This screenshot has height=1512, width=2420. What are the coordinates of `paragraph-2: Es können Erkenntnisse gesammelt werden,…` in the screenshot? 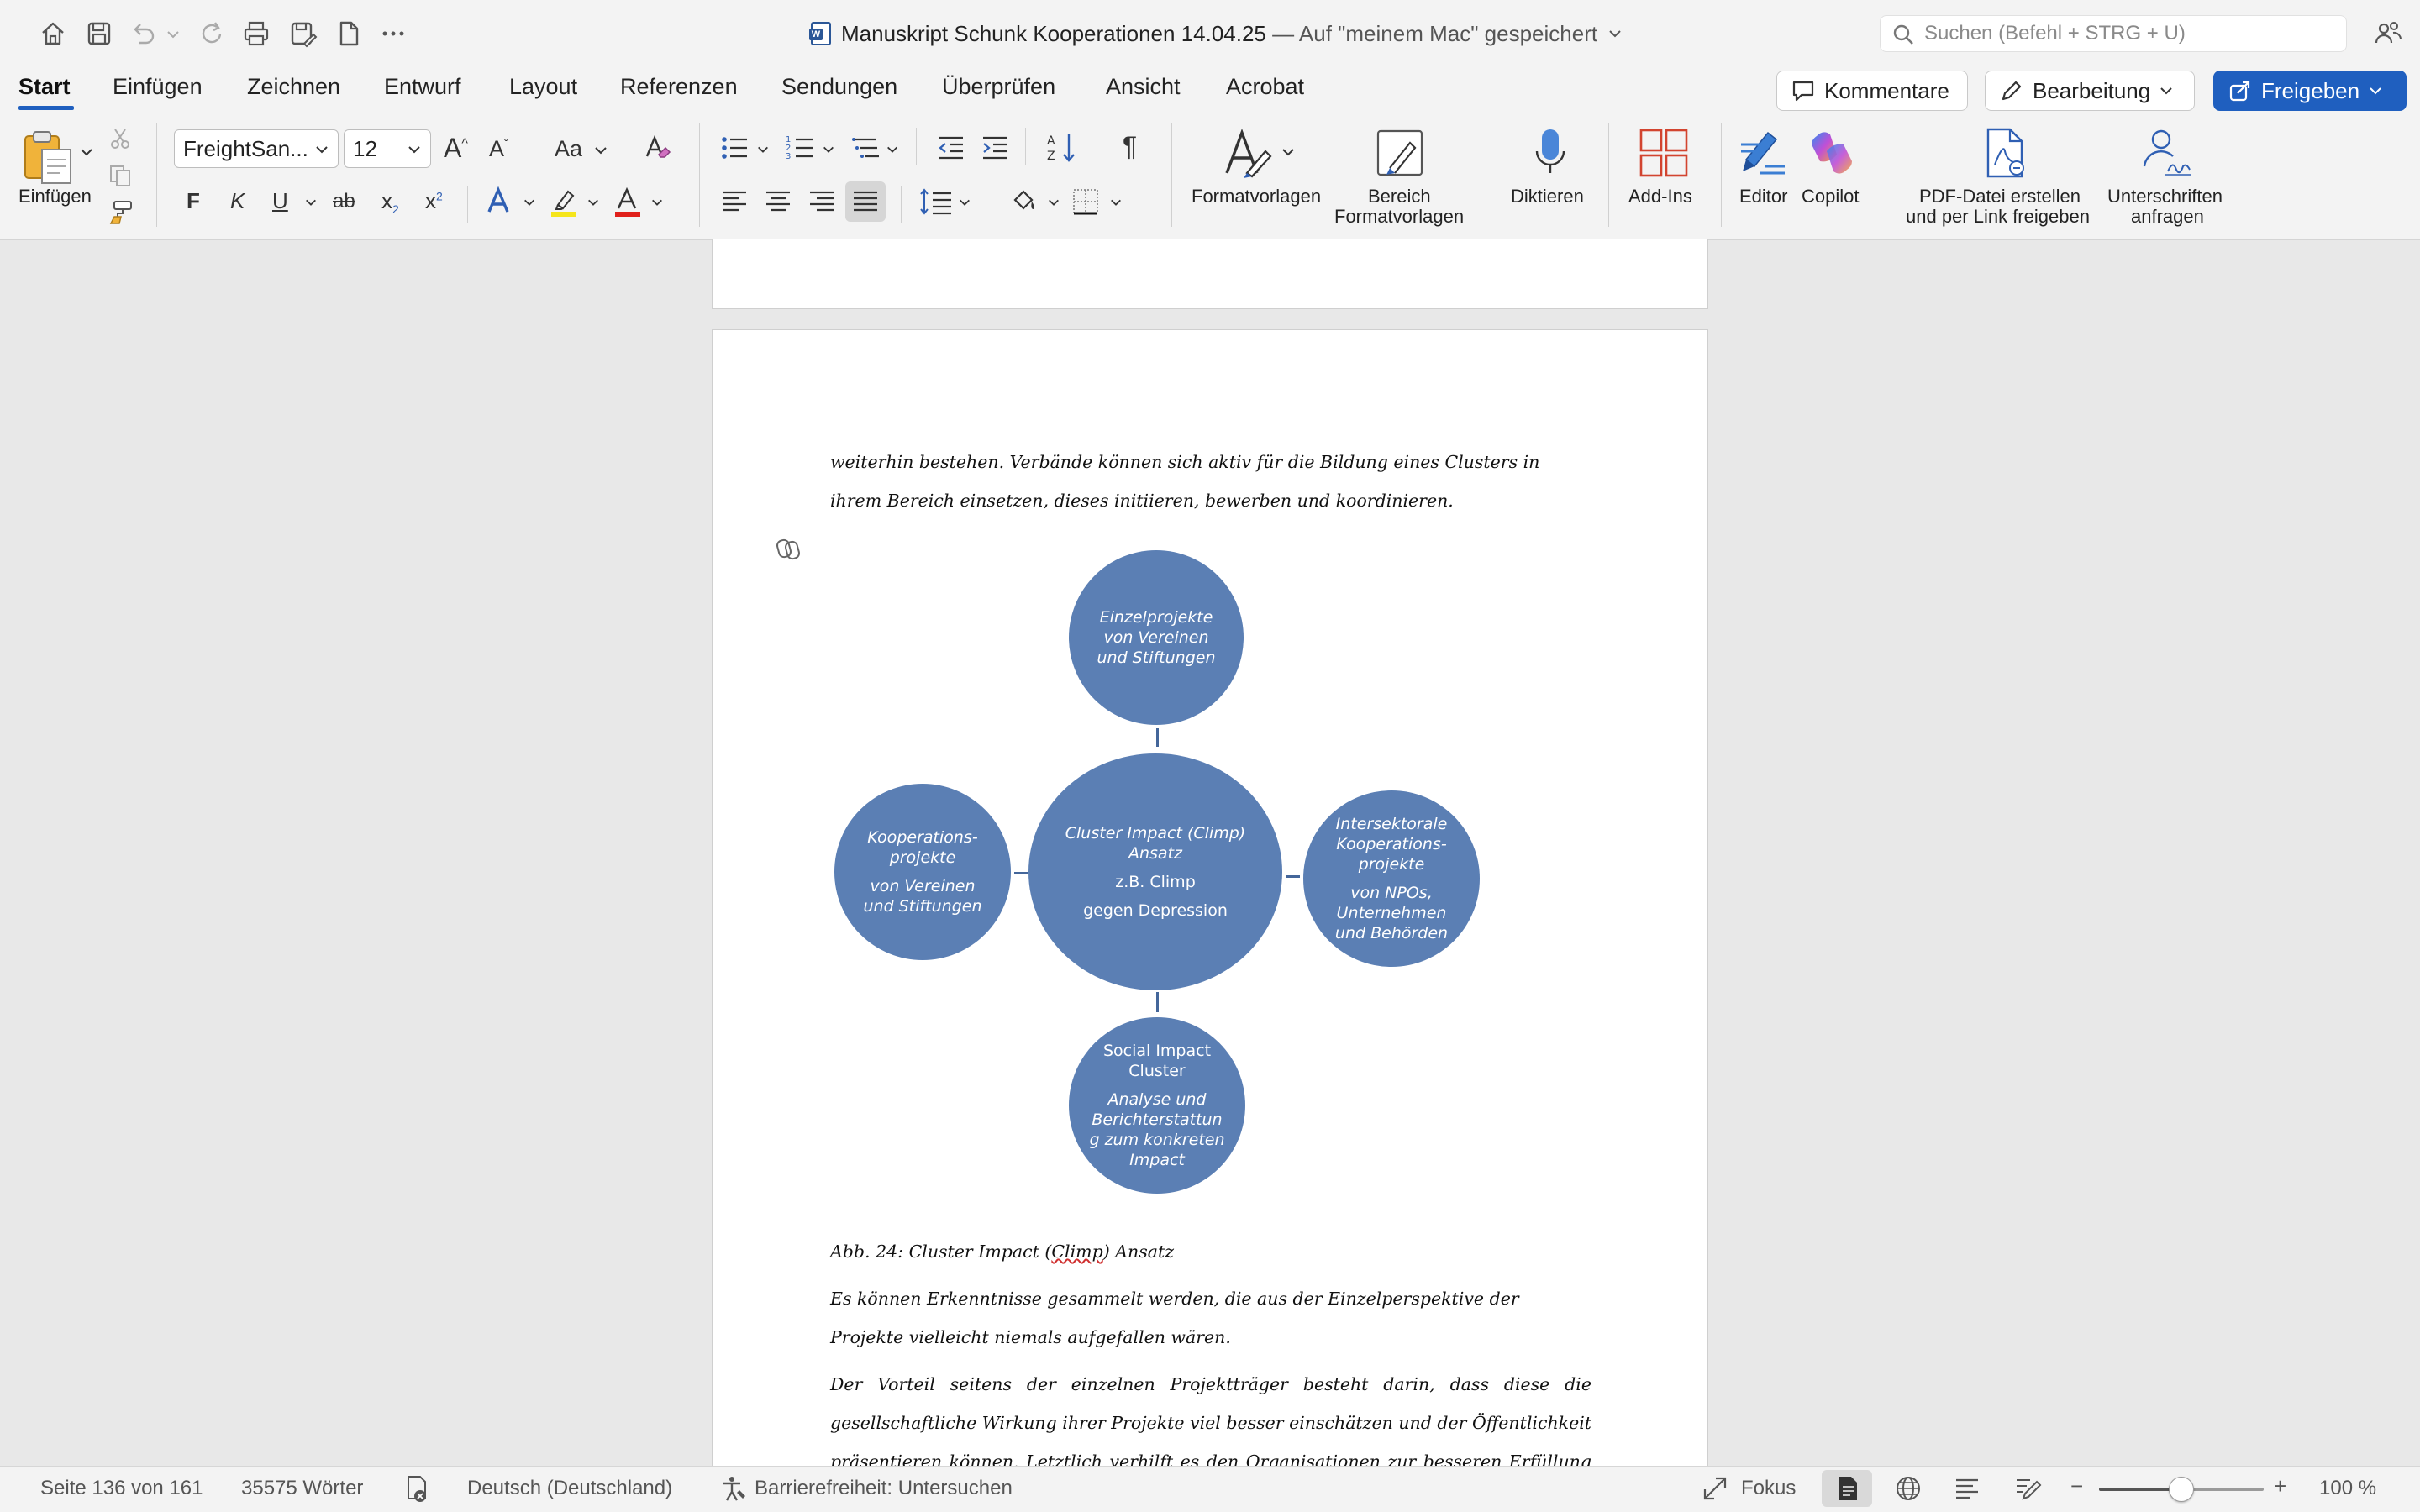 It's located at (1210, 1318).